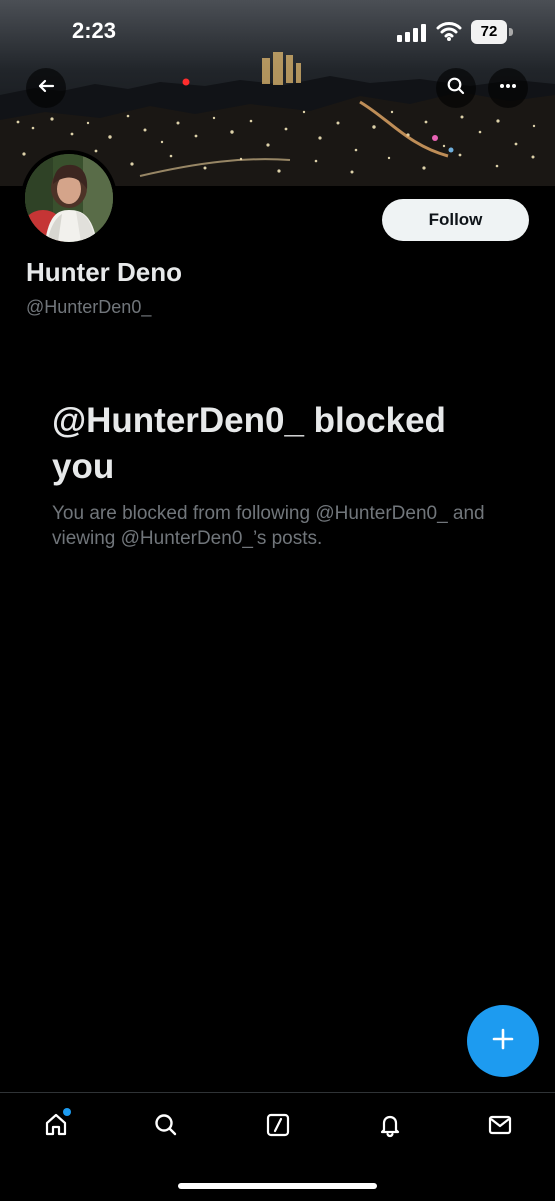 This screenshot has width=555, height=1201. Describe the element at coordinates (94, 30) in the screenshot. I see `status-time: 2:23` at that location.